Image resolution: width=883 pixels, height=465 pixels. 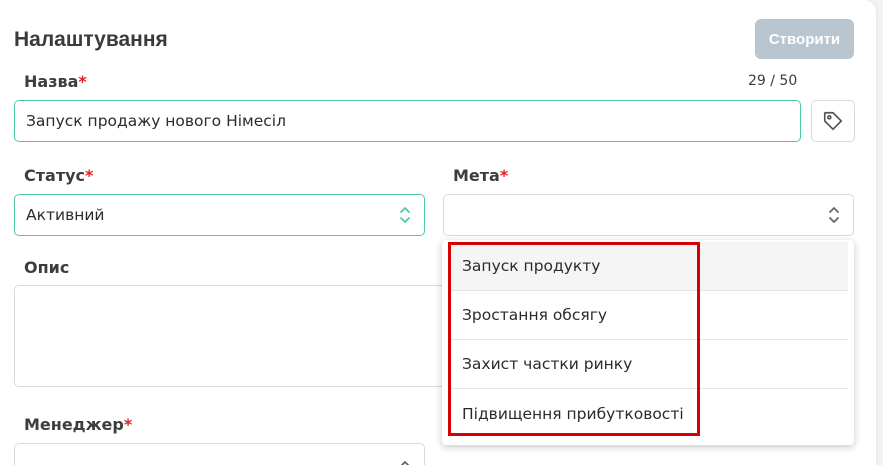 What do you see at coordinates (219, 215) in the screenshot?
I see `status-select: Активний` at bounding box center [219, 215].